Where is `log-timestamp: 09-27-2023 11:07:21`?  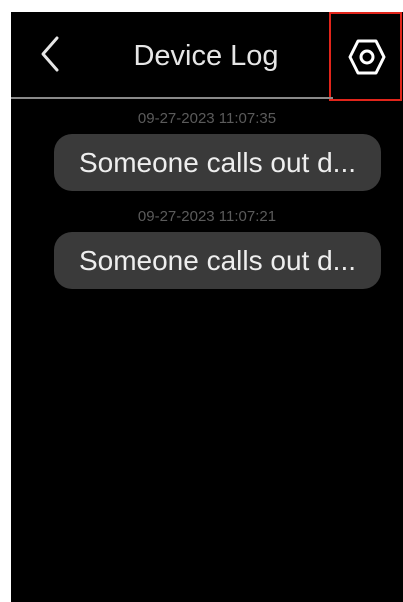 log-timestamp: 09-27-2023 11:07:21 is located at coordinates (207, 216).